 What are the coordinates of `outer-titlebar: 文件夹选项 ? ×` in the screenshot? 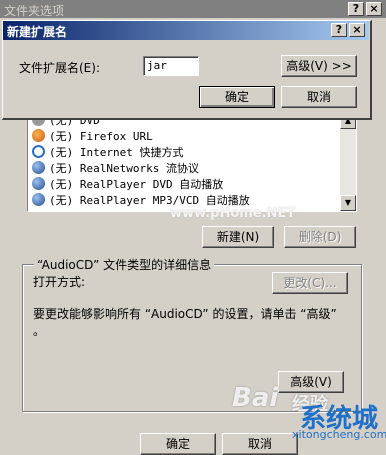 It's located at (193, 9).